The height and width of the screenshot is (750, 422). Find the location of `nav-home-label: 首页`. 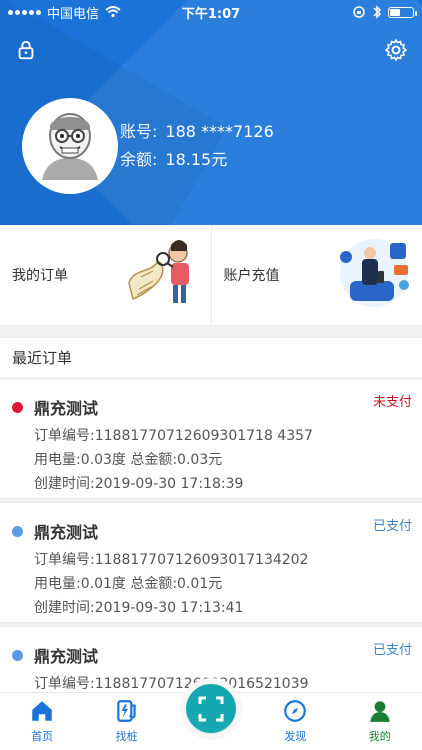

nav-home-label: 首页 is located at coordinates (42, 736).